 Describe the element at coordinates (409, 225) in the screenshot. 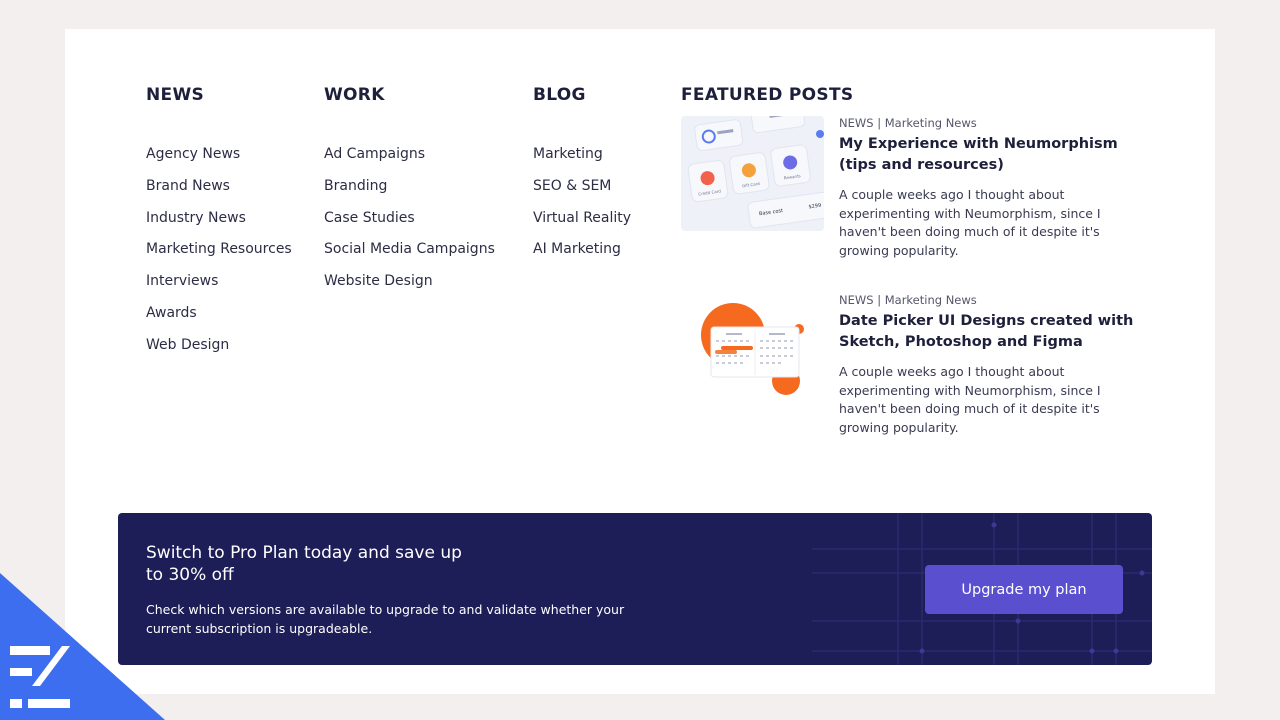

I see `work-link-case-studies: Case Studies` at that location.